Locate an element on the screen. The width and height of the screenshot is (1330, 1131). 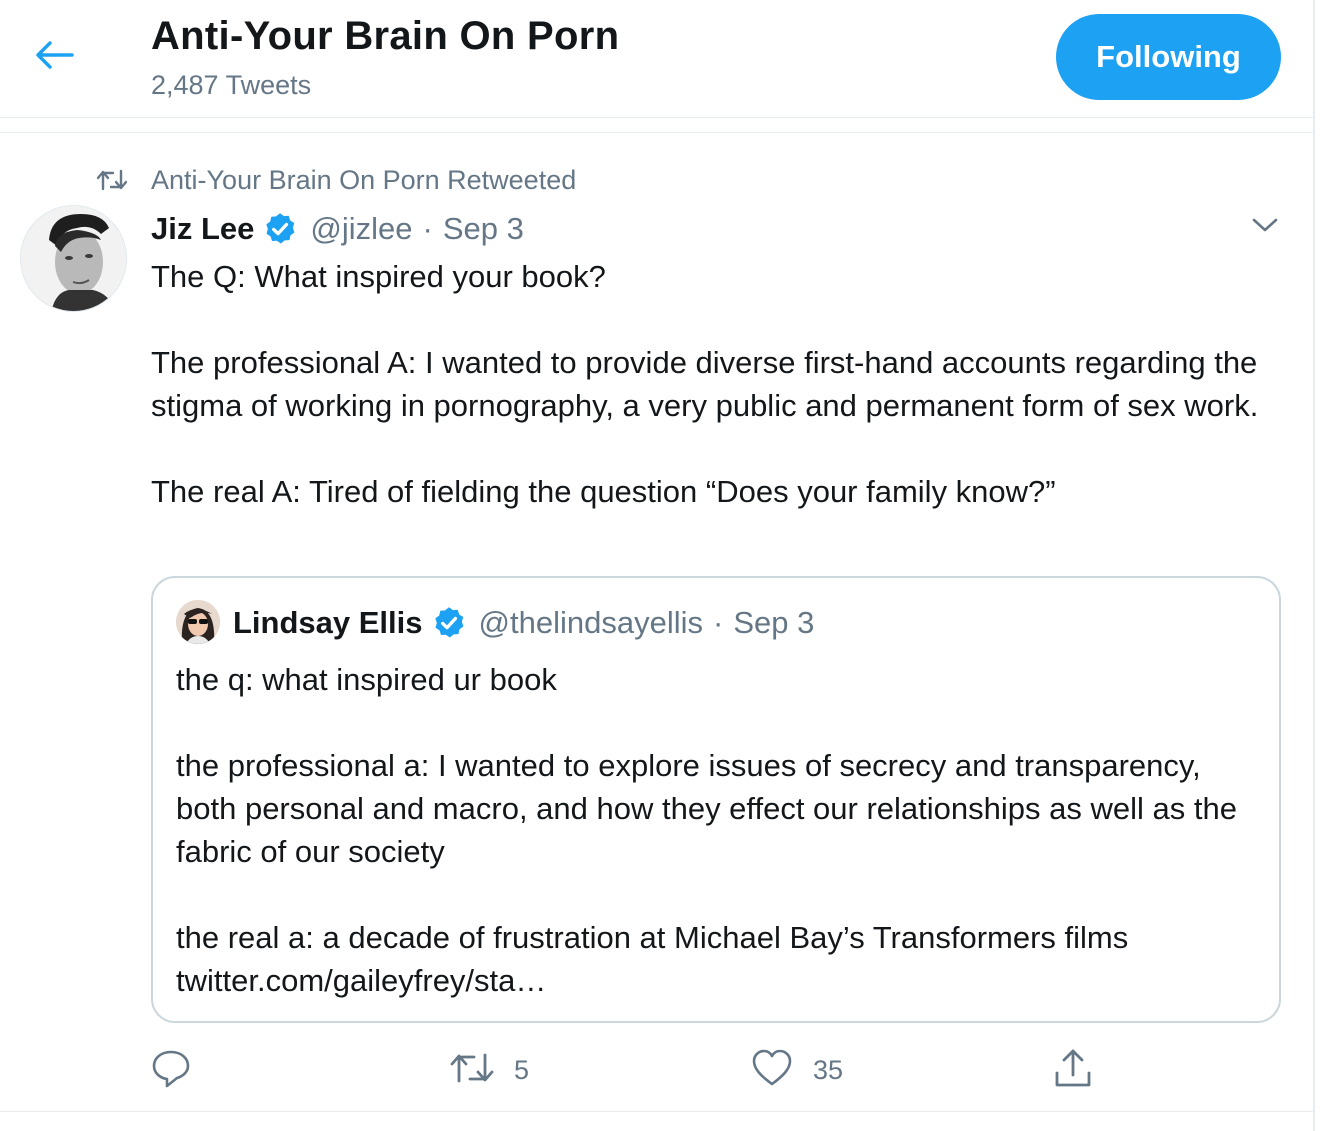
author-handle: @jizlee is located at coordinates (361, 229).